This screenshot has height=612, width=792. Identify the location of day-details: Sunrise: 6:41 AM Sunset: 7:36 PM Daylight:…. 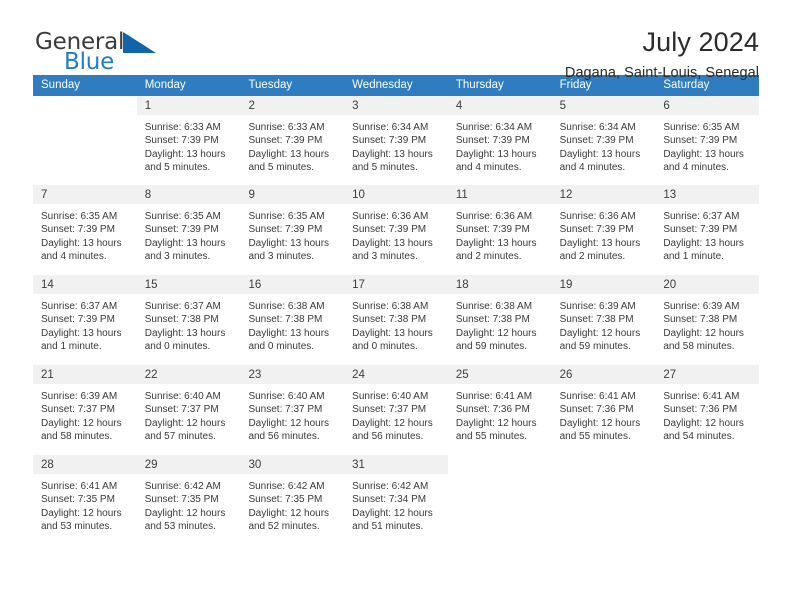
(604, 414).